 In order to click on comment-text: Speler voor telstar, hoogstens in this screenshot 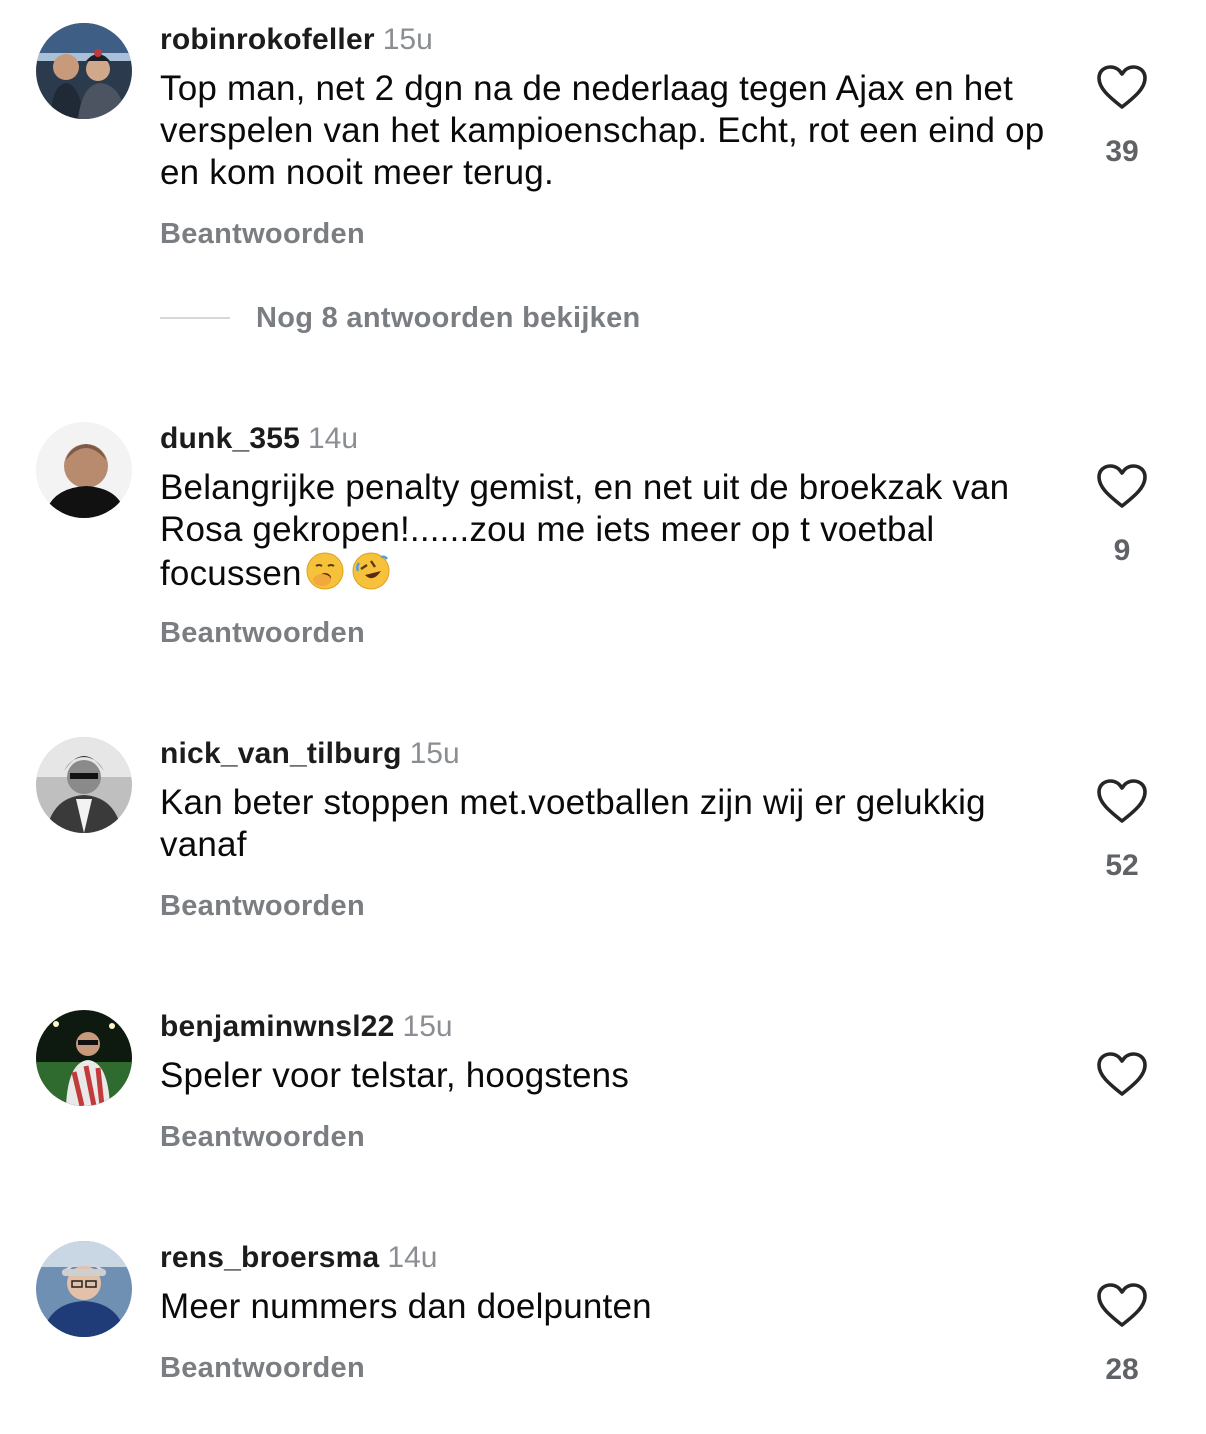, I will do `click(395, 1075)`.